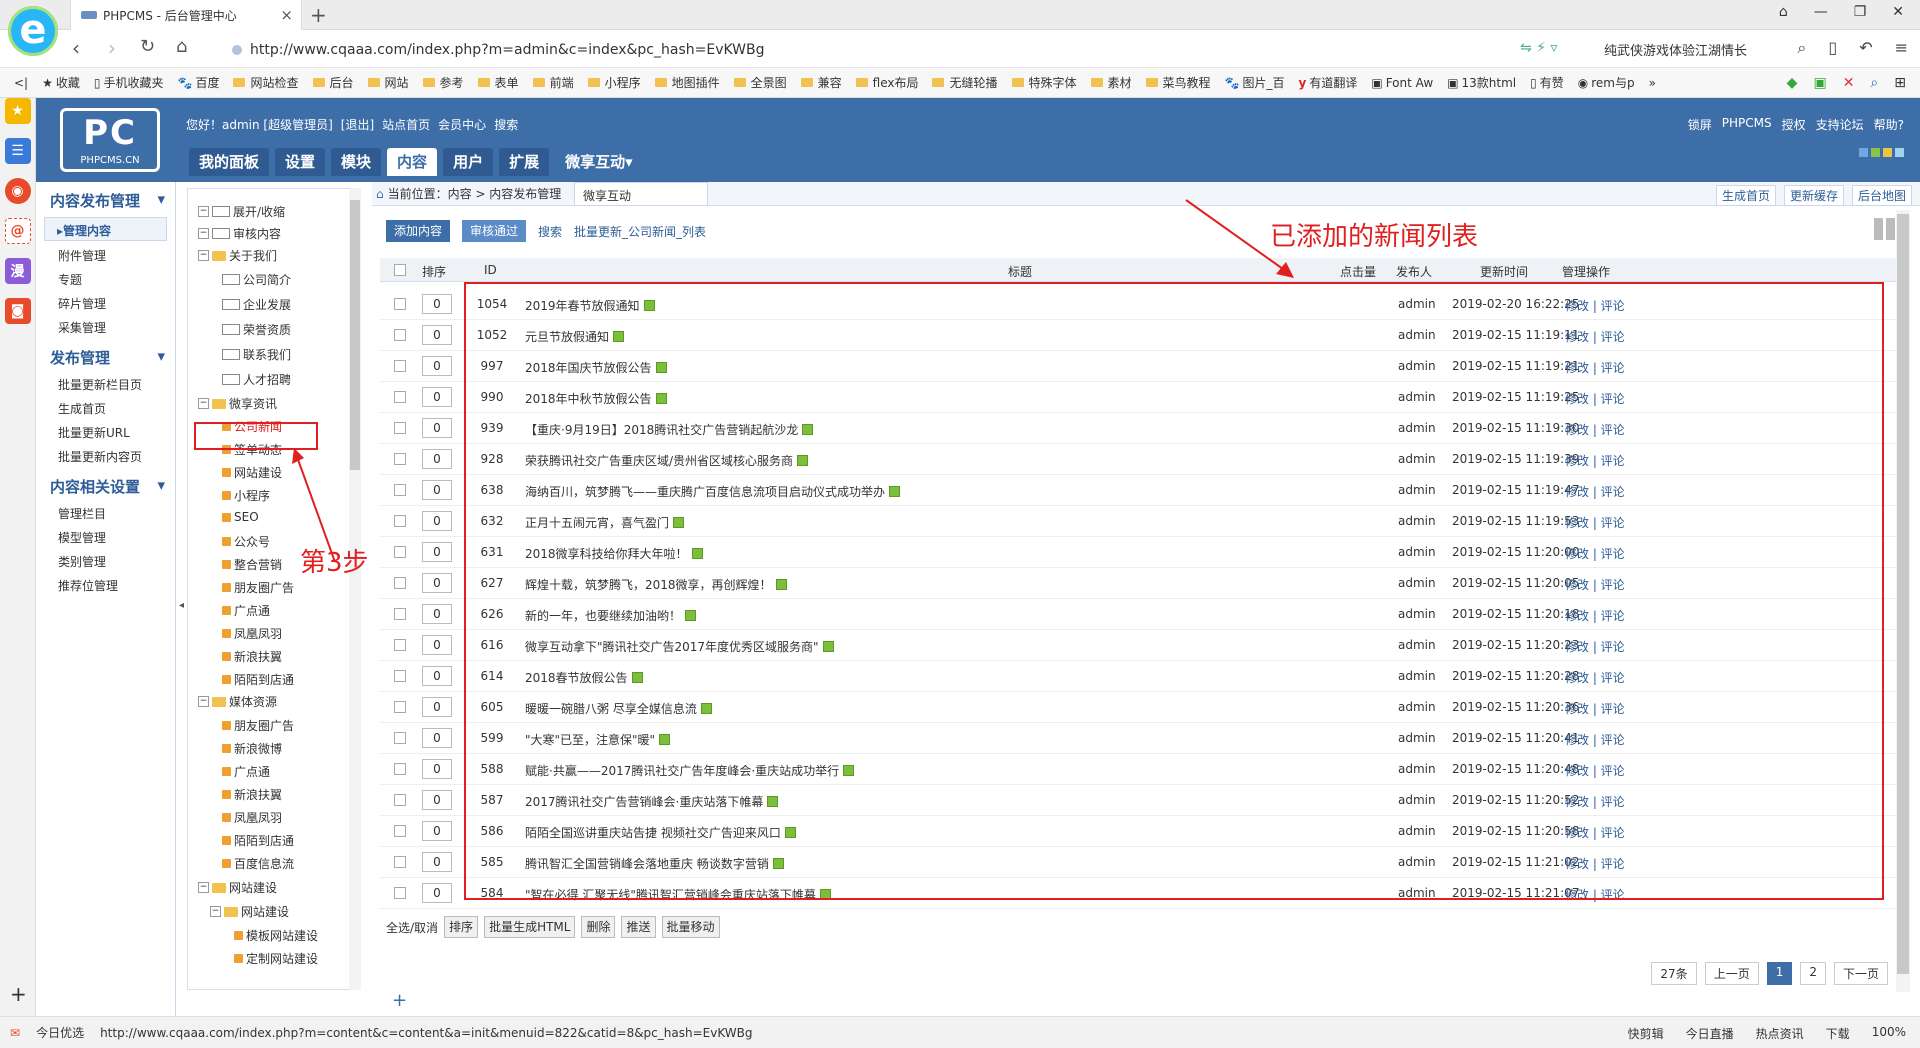  I want to click on menu-item-types: 类别管理, so click(105, 561).